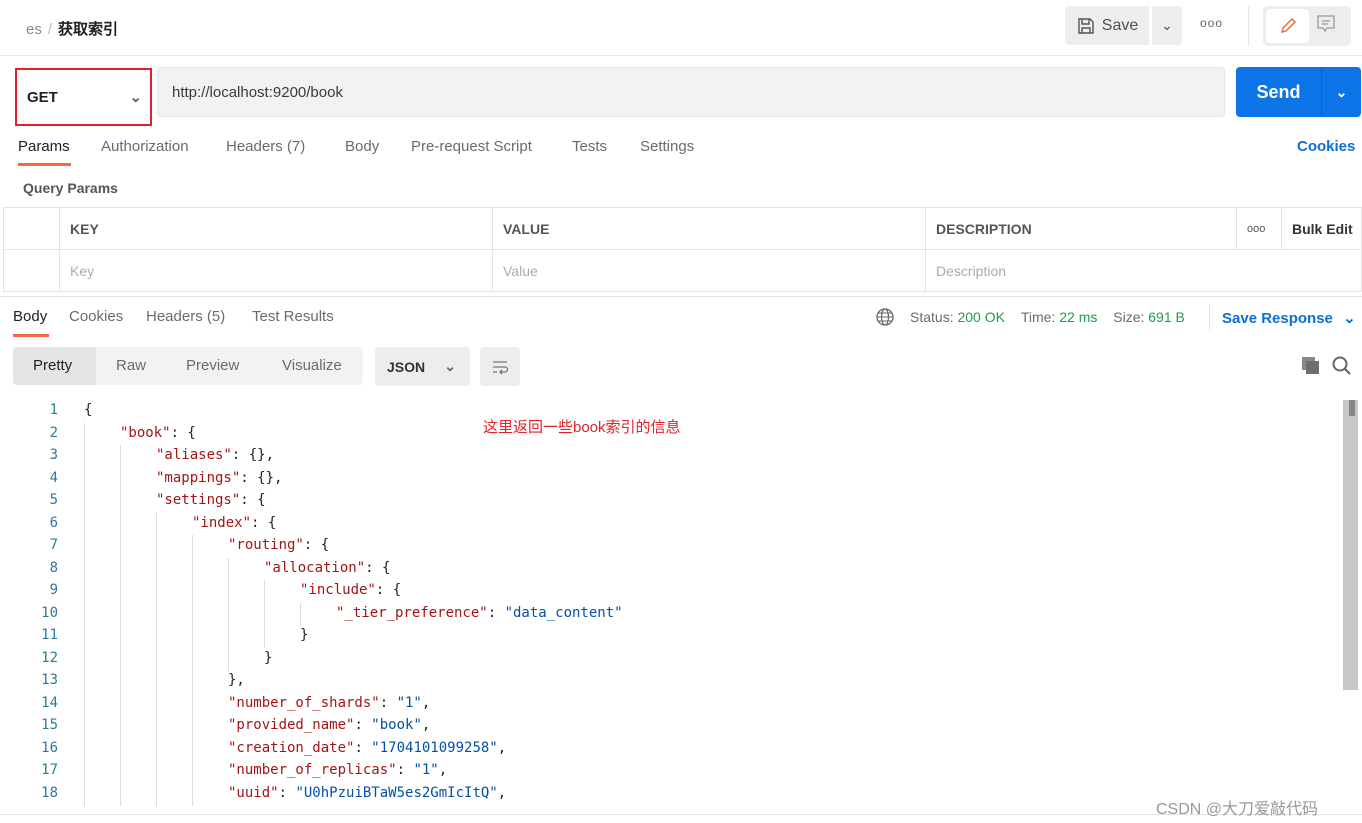 The width and height of the screenshot is (1362, 823). I want to click on line-number: 5, so click(53, 500).